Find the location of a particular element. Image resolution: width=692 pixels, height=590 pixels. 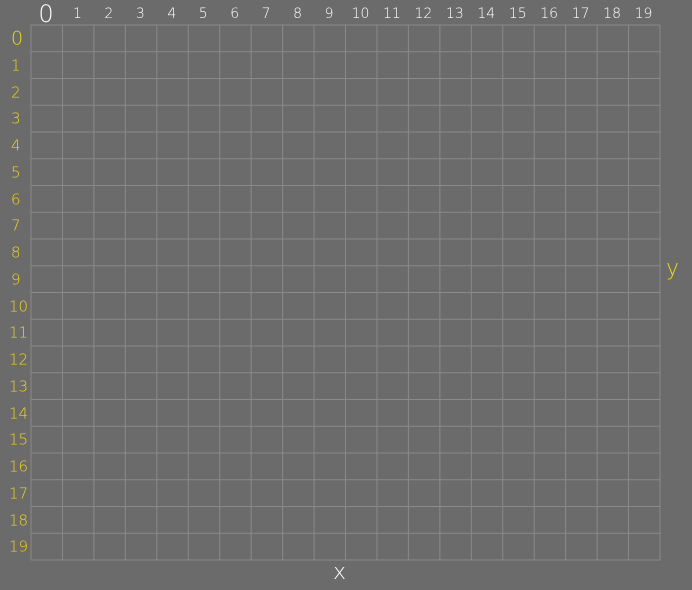

row-label: 19 is located at coordinates (19, 546).